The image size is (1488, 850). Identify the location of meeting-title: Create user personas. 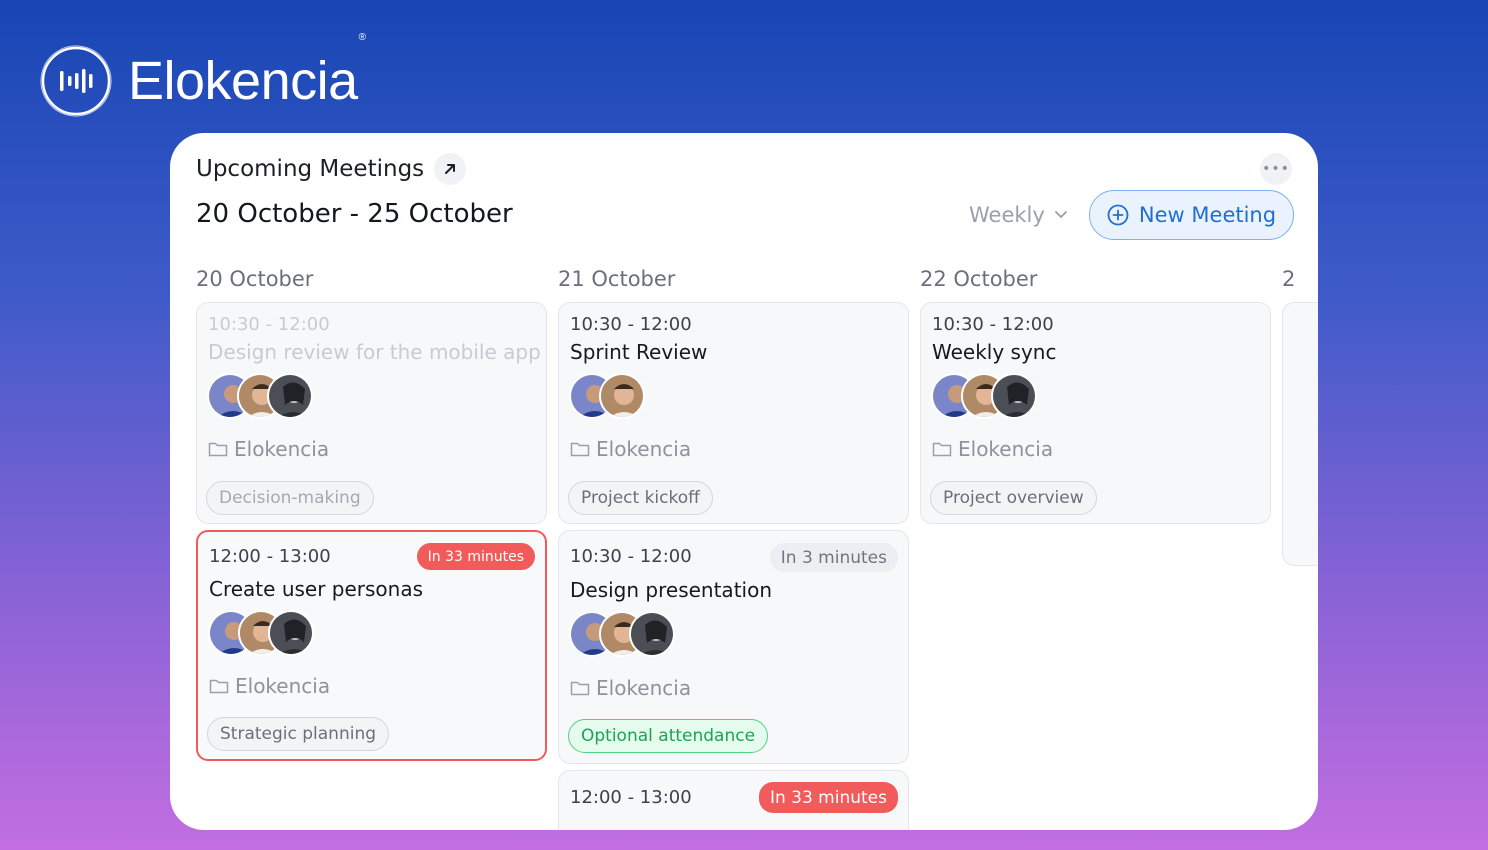
(316, 589).